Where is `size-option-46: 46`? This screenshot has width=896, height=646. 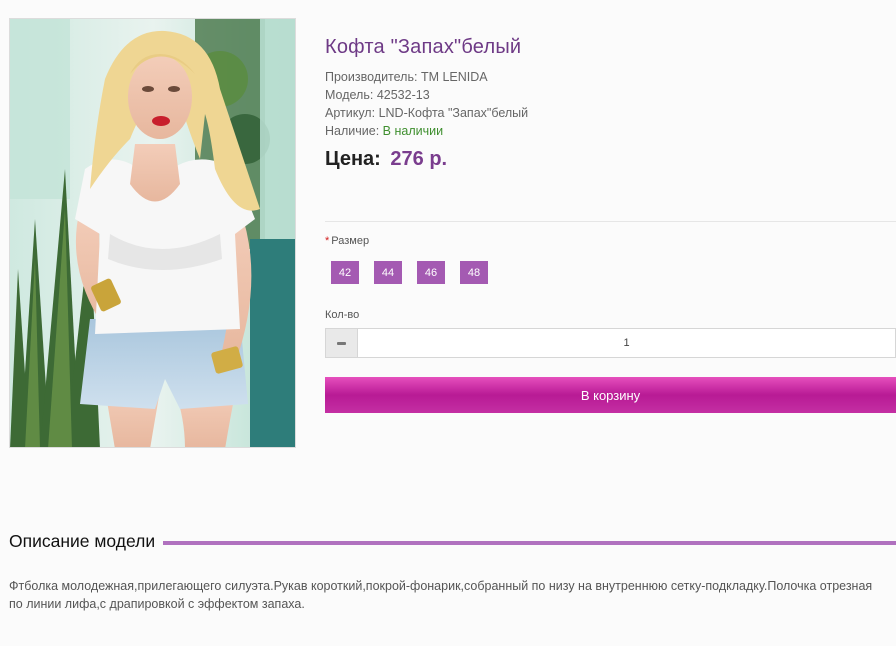
size-option-46: 46 is located at coordinates (431, 272).